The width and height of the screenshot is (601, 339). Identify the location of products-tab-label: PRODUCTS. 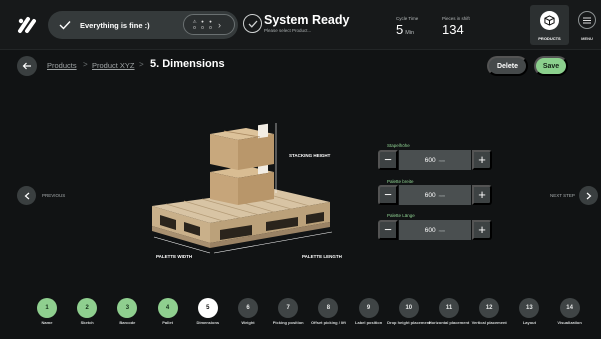
(549, 38).